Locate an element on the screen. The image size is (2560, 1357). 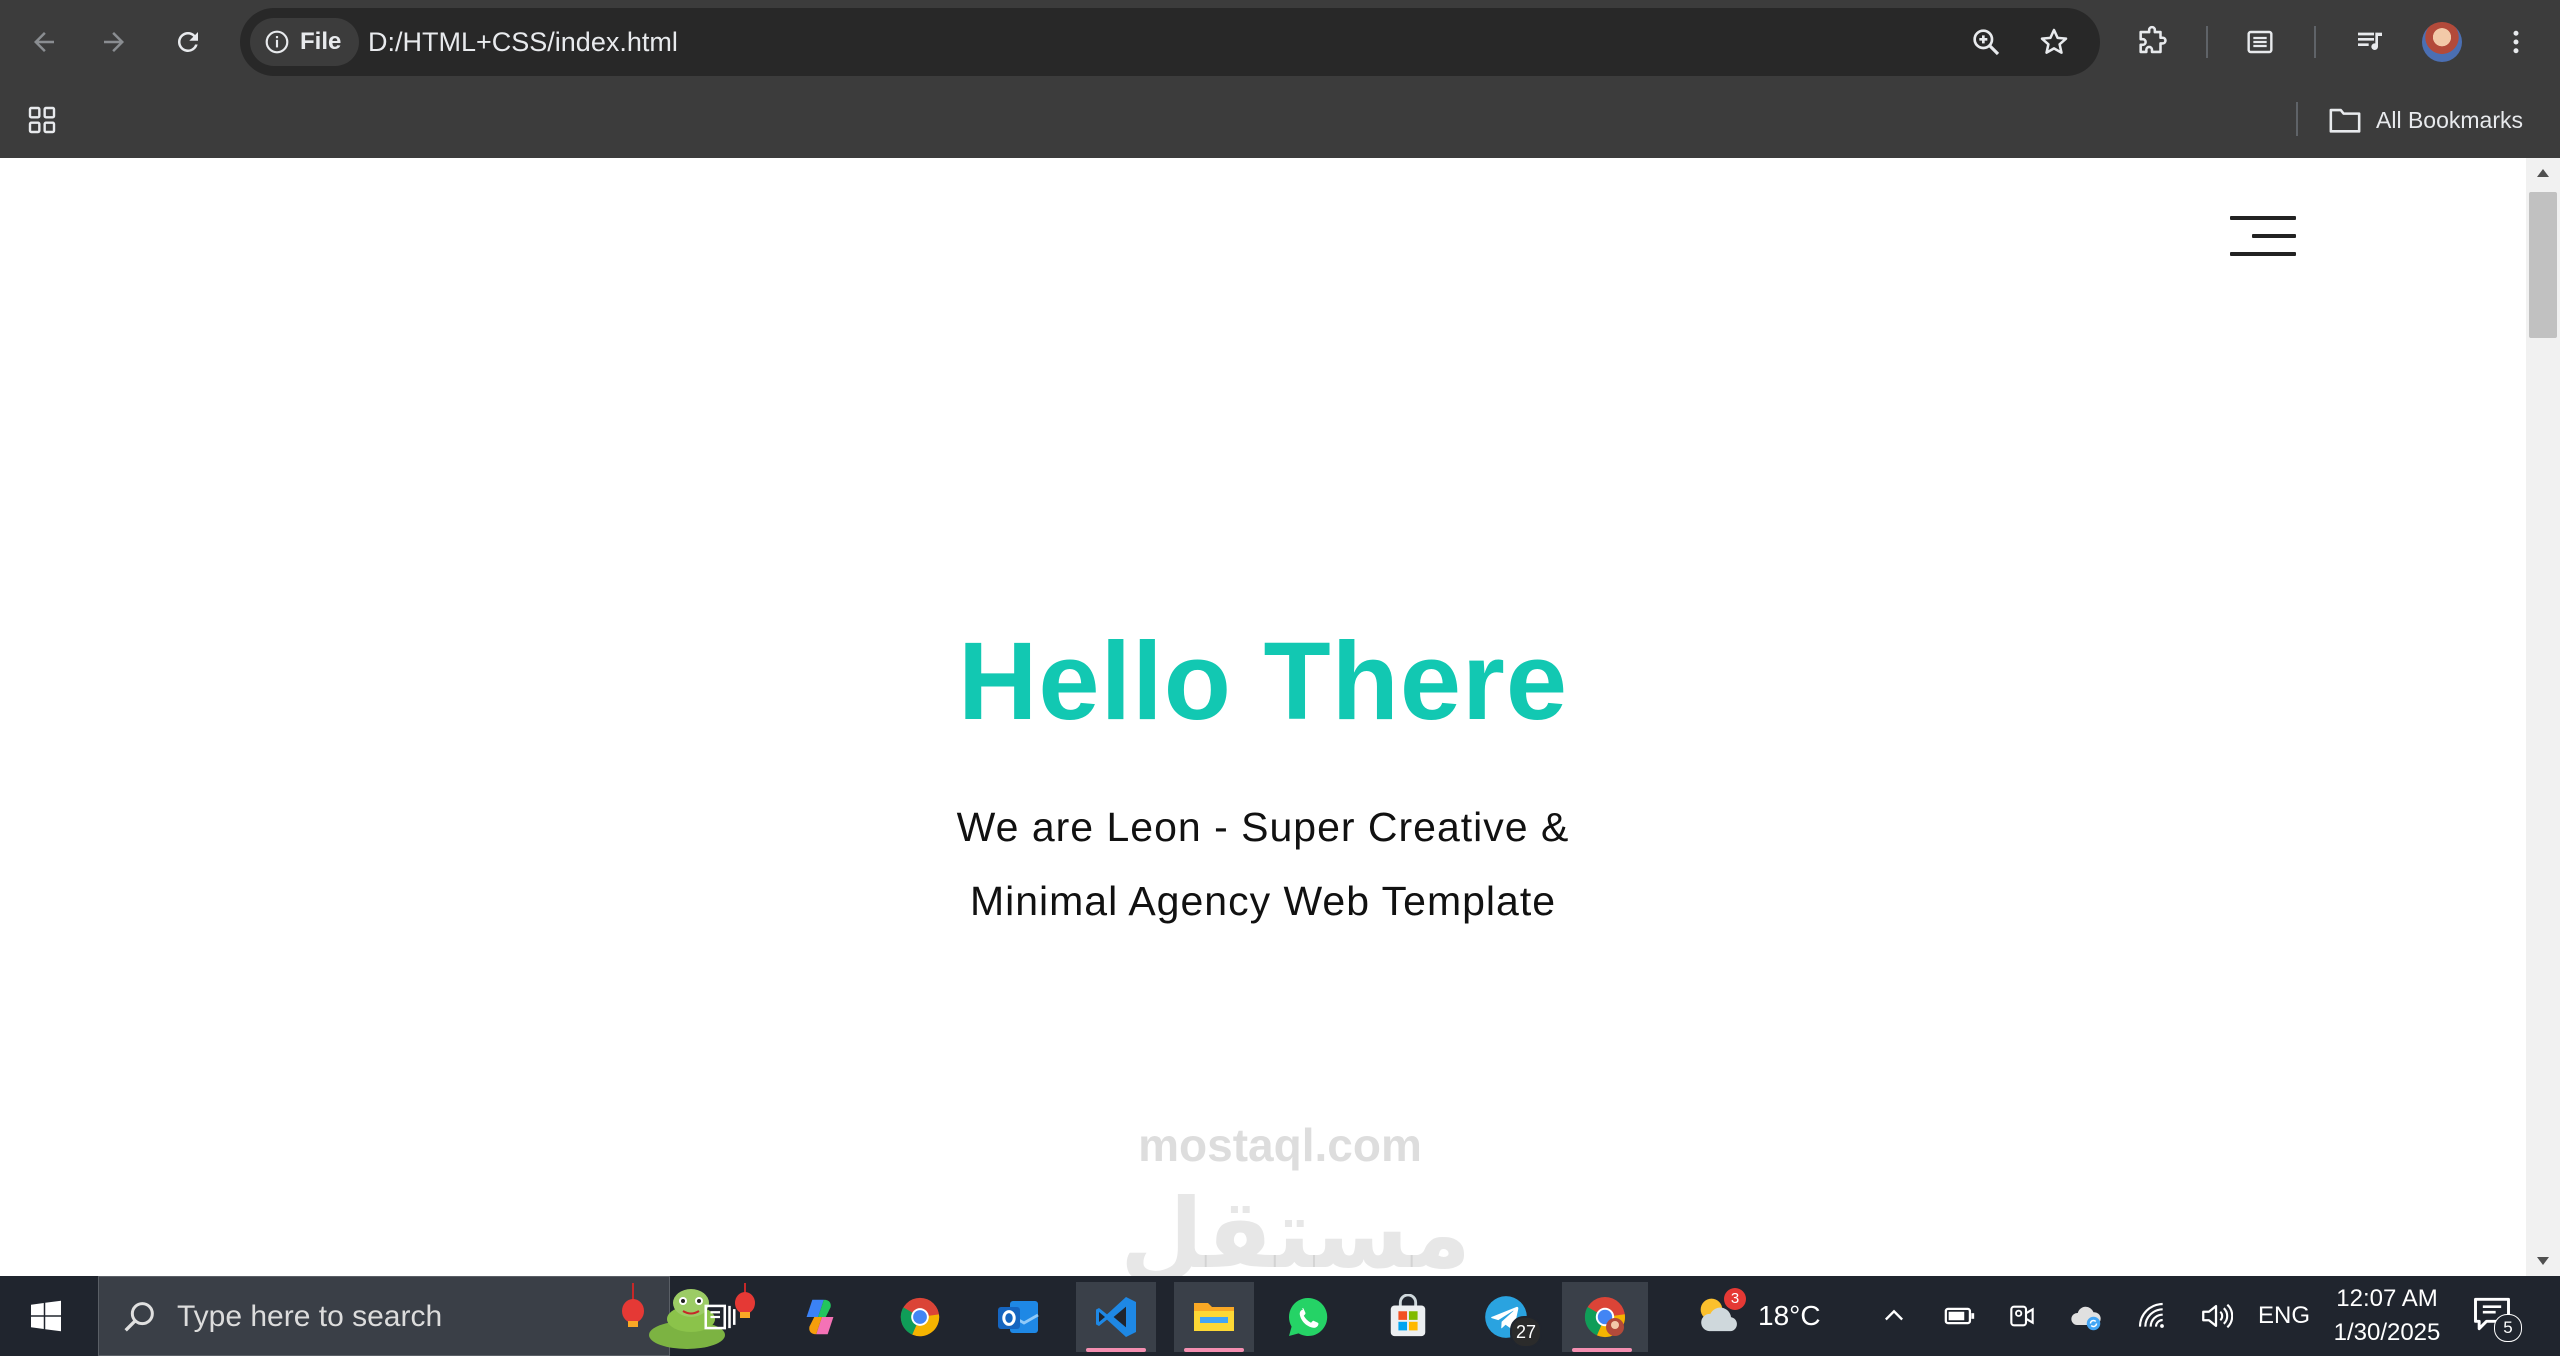
cloud-sync-icon is located at coordinates (2086, 1318).